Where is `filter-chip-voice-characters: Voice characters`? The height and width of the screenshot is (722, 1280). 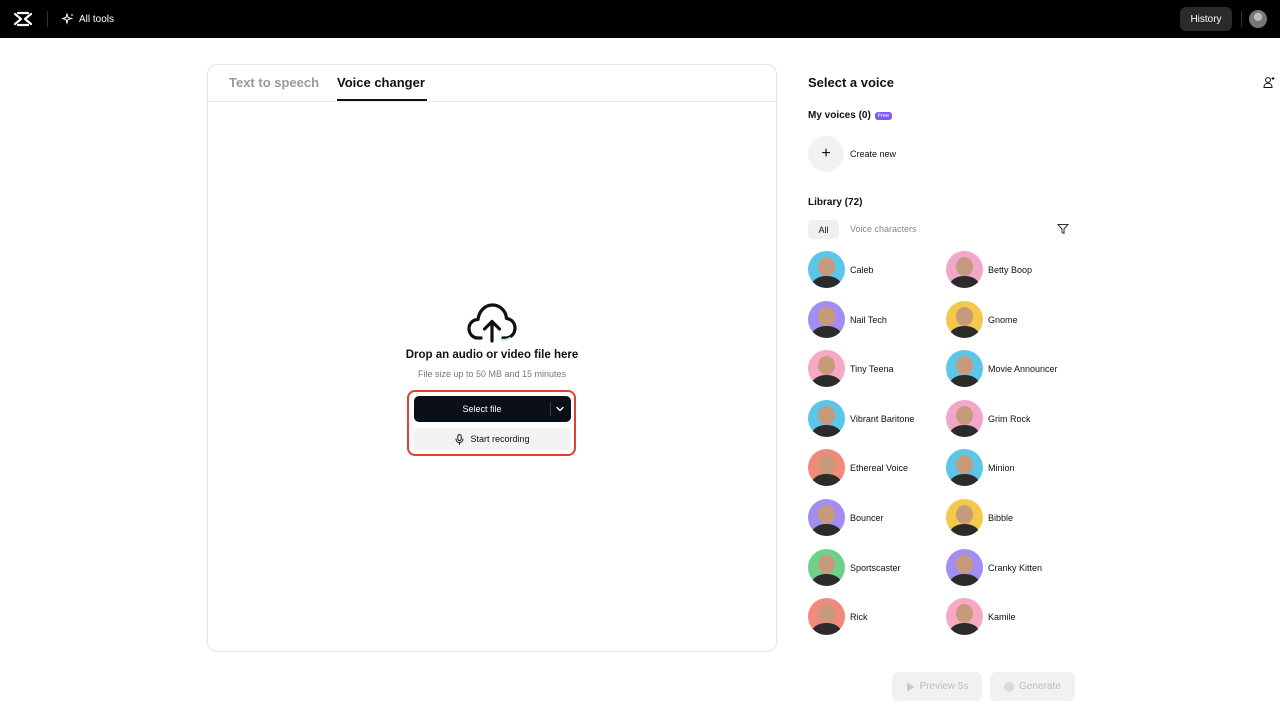
filter-chip-voice-characters: Voice characters is located at coordinates (883, 229).